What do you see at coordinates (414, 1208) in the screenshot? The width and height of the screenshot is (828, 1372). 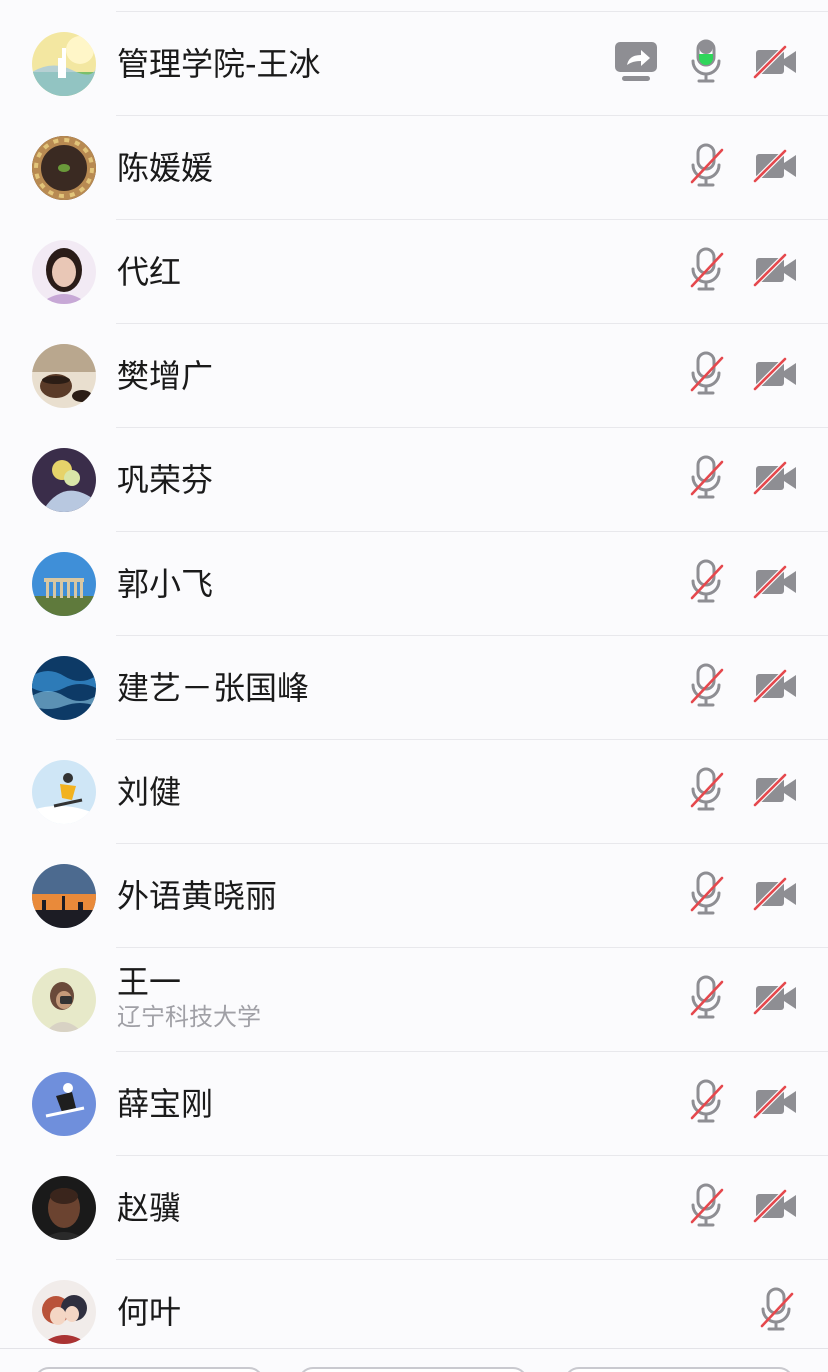 I see `participant-row: 赵骥` at bounding box center [414, 1208].